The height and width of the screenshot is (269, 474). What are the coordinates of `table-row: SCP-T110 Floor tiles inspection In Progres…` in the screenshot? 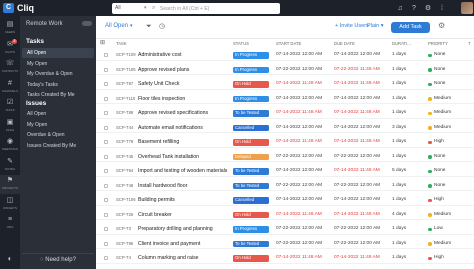 It's located at (285, 99).